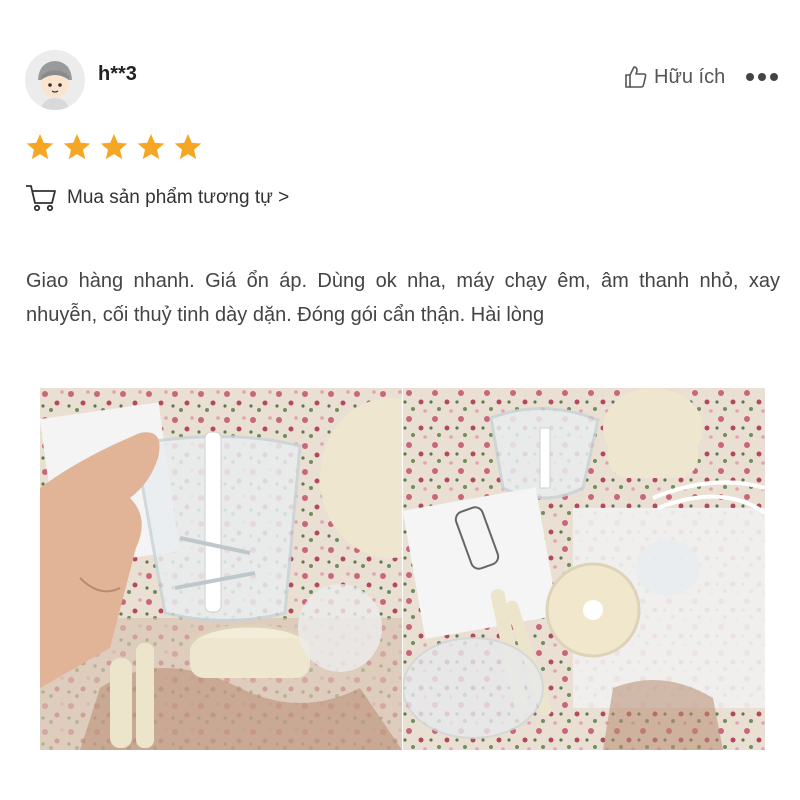 The height and width of the screenshot is (800, 800). I want to click on buy-similar-link: Mua sản phẩm tương tự >, so click(157, 198).